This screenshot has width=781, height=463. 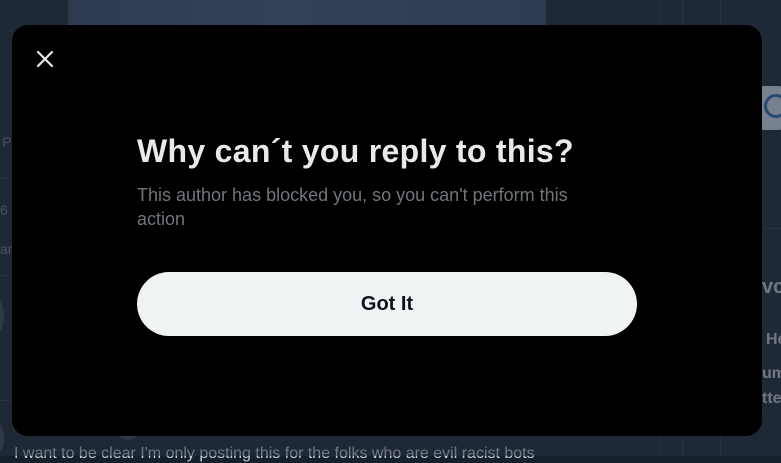 I want to click on close-button, so click(x=45, y=59).